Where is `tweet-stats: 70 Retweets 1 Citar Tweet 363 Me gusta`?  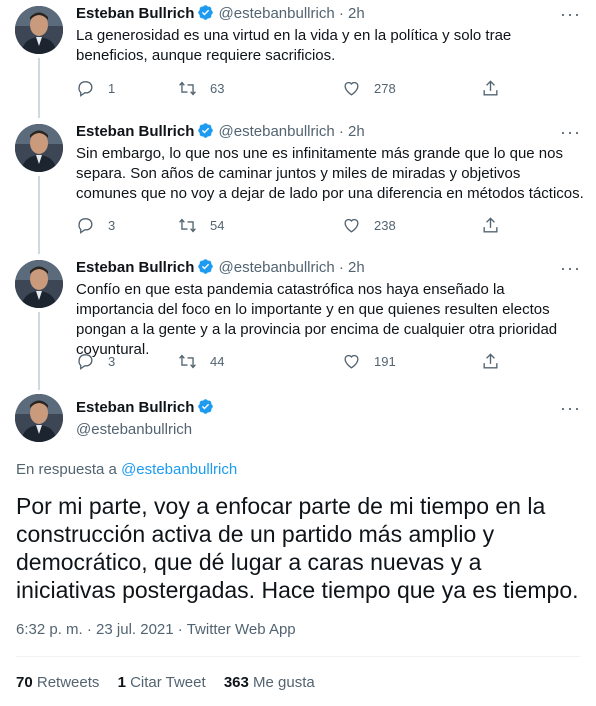
tweet-stats: 70 Retweets 1 Citar Tweet 363 Me gusta is located at coordinates (172, 683).